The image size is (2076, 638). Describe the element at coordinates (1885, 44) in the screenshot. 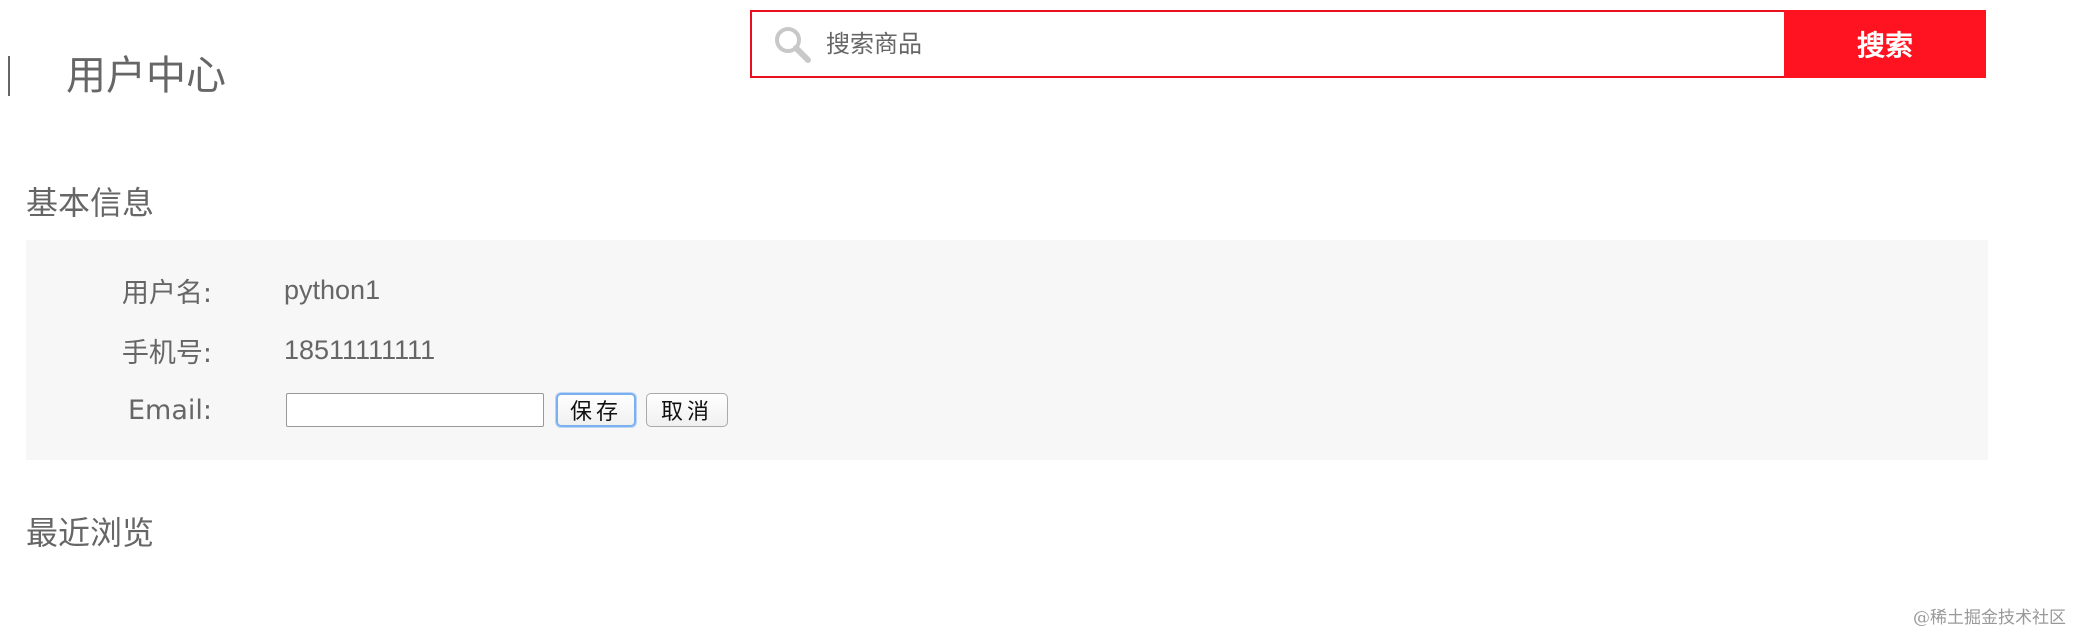

I see `search-button: 搜索` at that location.